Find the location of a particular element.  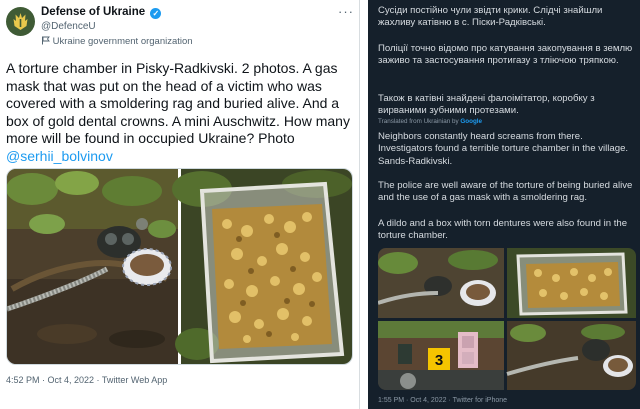

dark-photo-evidence-table: 3 is located at coordinates (441, 355).